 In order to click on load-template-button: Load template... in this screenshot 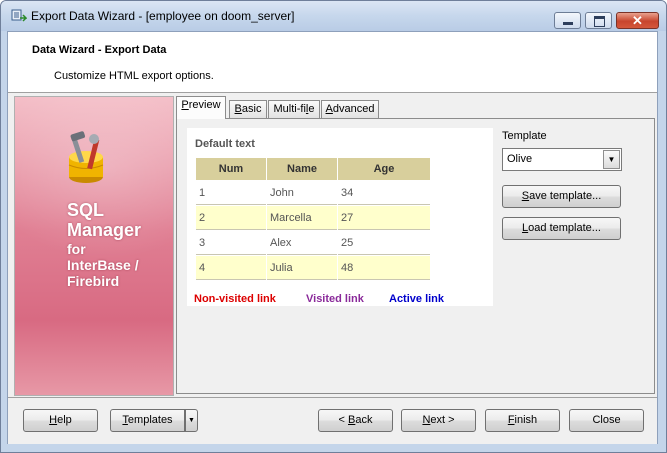, I will do `click(561, 228)`.